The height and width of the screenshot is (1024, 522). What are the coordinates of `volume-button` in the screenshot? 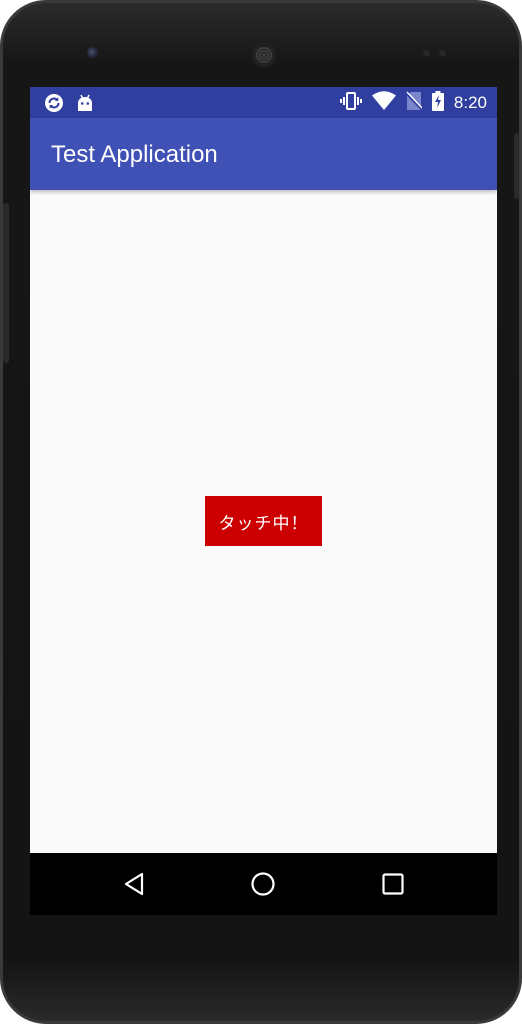 It's located at (6, 283).